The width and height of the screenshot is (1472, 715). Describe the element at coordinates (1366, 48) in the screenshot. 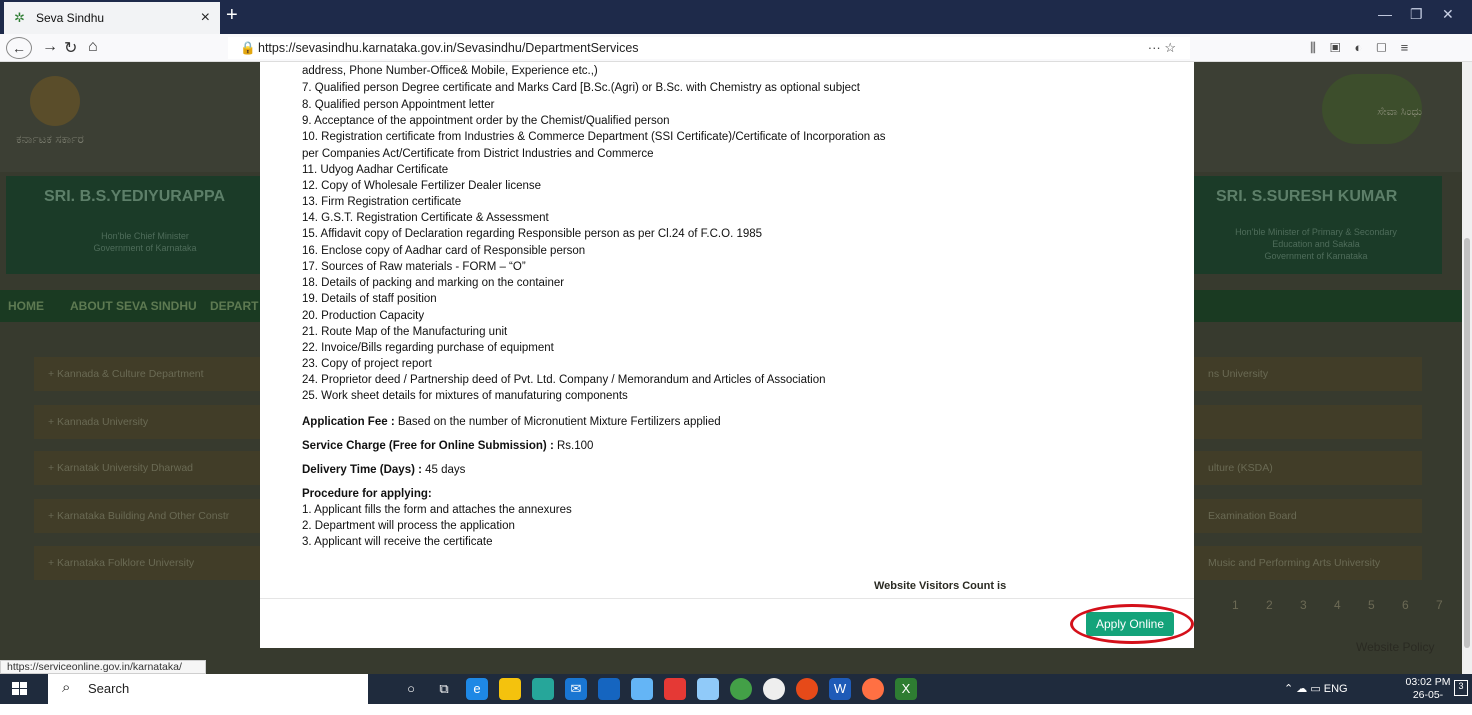

I see `toolbar-icons: ⫼▣◐▢≡` at that location.